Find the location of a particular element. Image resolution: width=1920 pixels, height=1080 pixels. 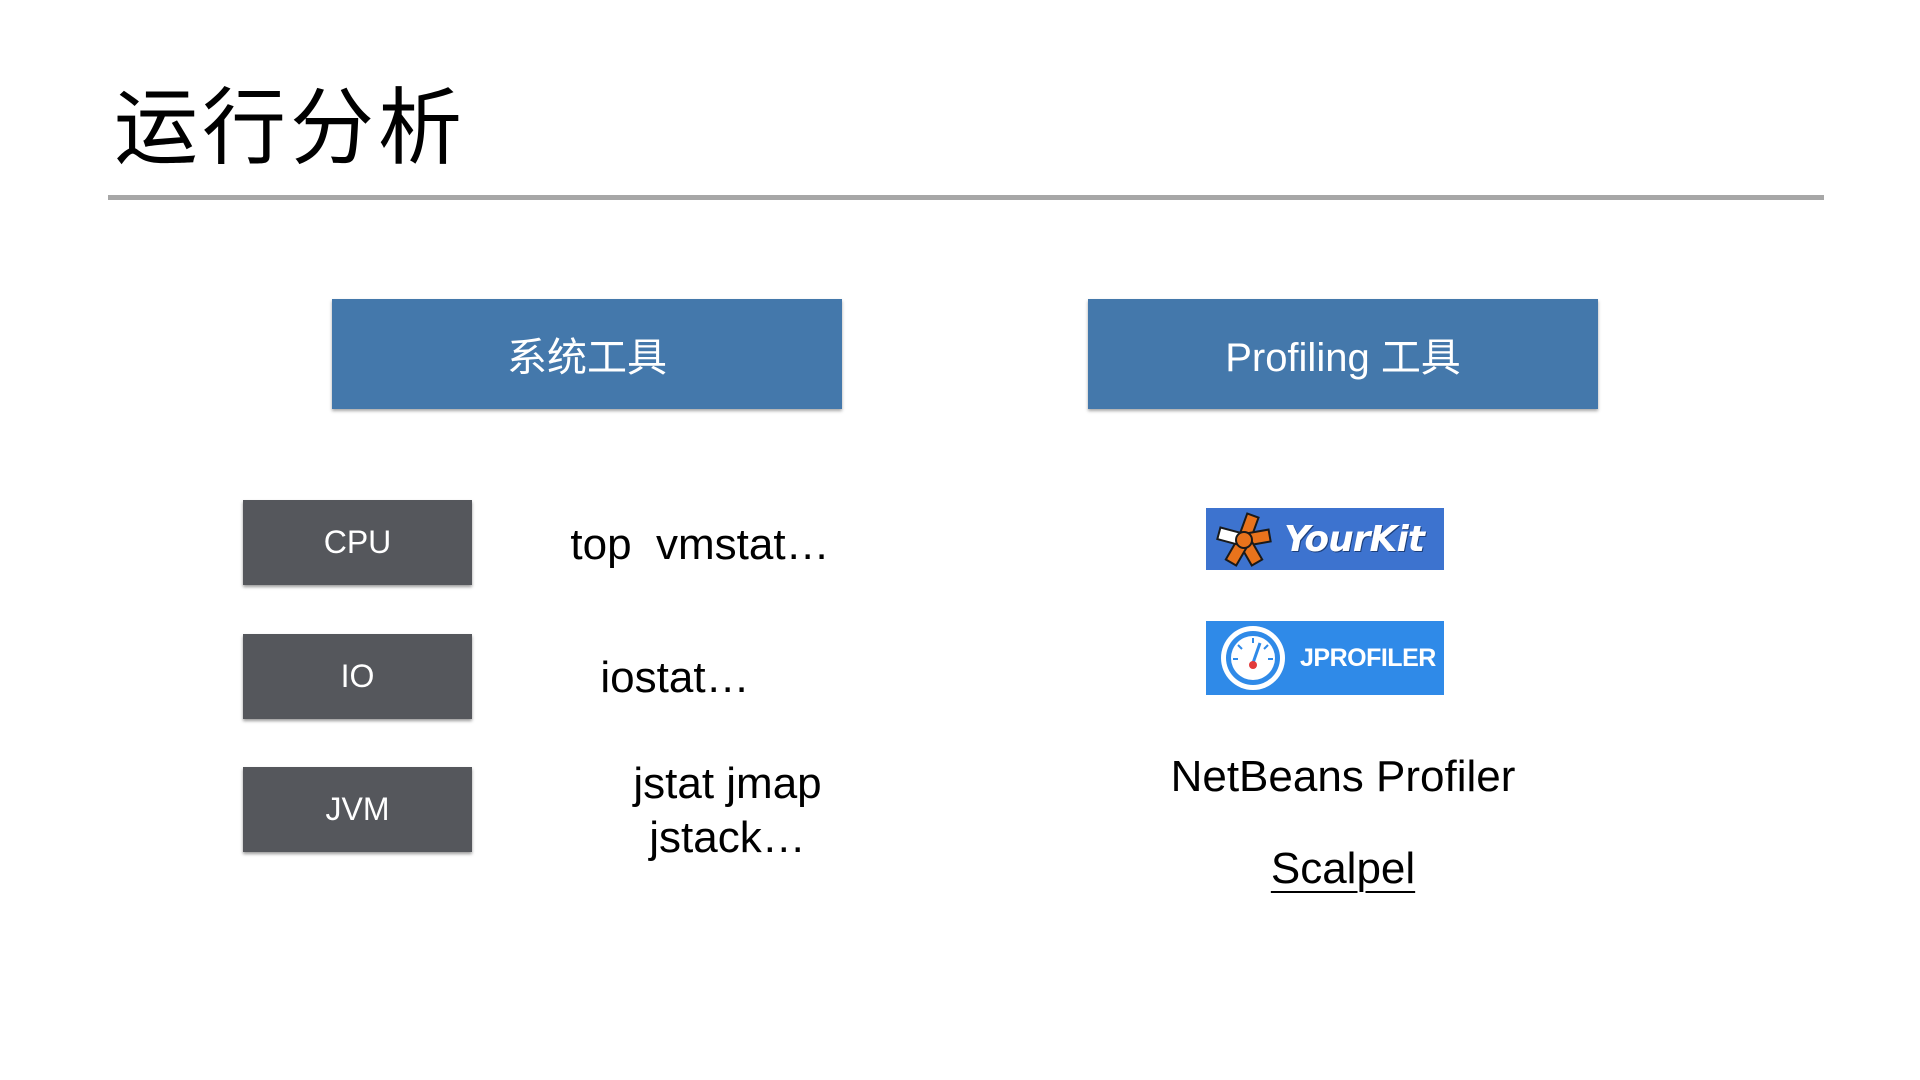

scalpel-link-wrapper: Scalpel is located at coordinates (1343, 869).